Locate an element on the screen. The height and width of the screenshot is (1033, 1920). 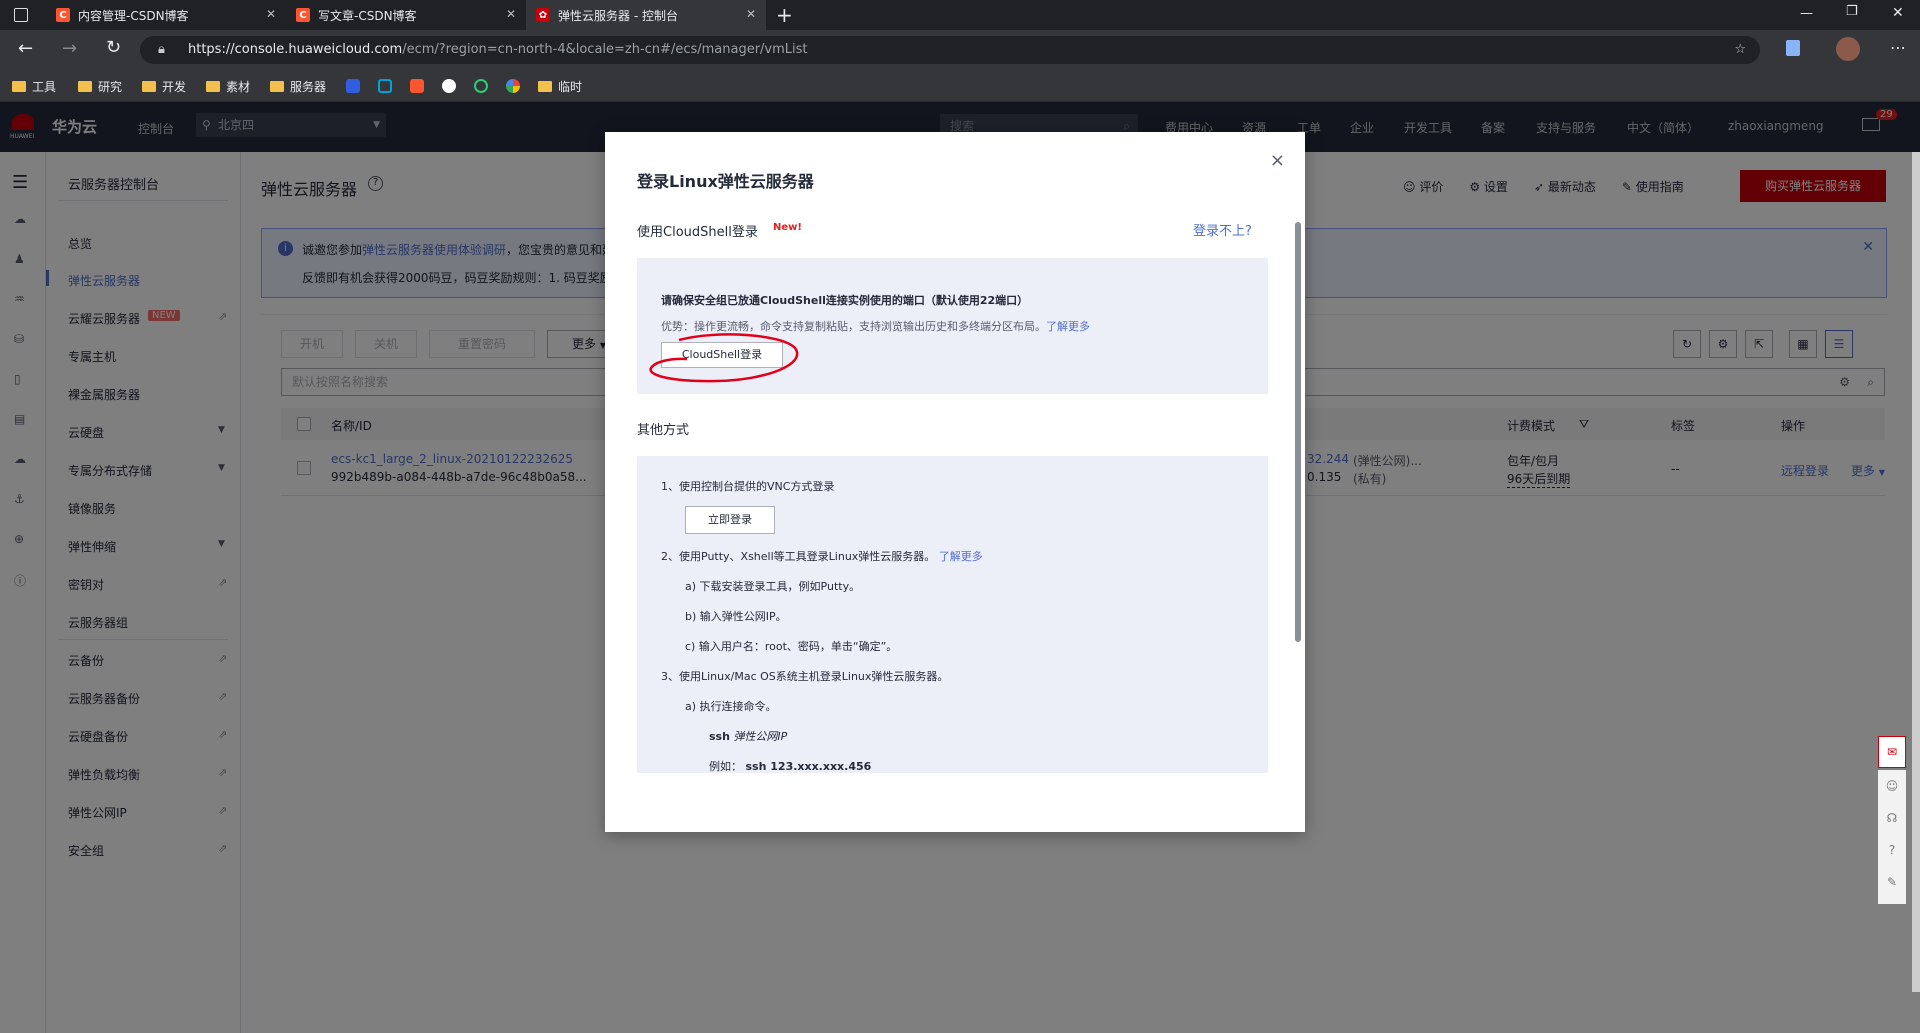
edit-icon: ✎ is located at coordinates (1892, 882).